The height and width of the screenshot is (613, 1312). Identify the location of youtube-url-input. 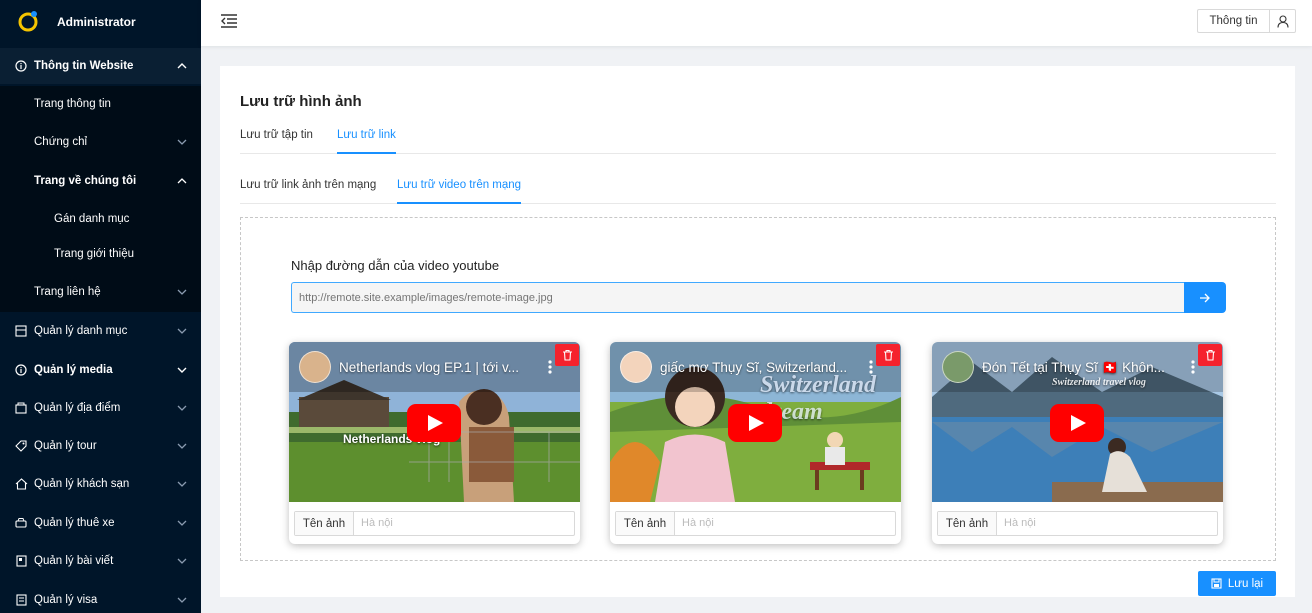
(737, 297).